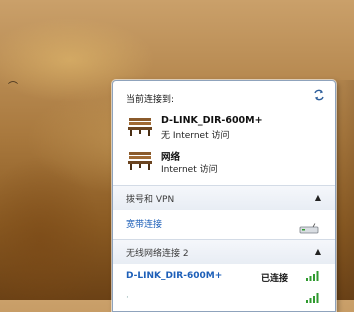 This screenshot has height=312, width=354. I want to click on network-name: D-LINK_DIR-600M+, so click(212, 120).